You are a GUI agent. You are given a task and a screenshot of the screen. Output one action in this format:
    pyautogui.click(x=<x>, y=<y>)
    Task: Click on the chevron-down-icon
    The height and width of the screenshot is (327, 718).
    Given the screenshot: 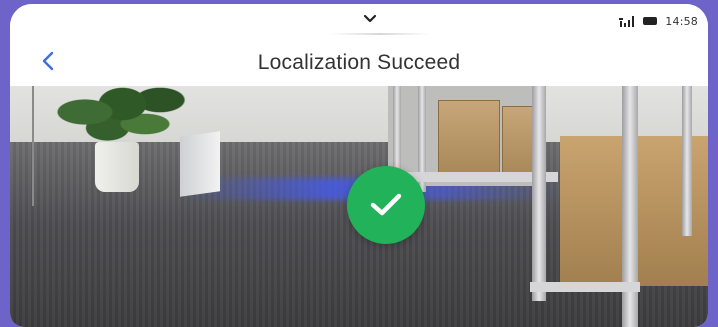 What is the action you would take?
    pyautogui.click(x=370, y=19)
    